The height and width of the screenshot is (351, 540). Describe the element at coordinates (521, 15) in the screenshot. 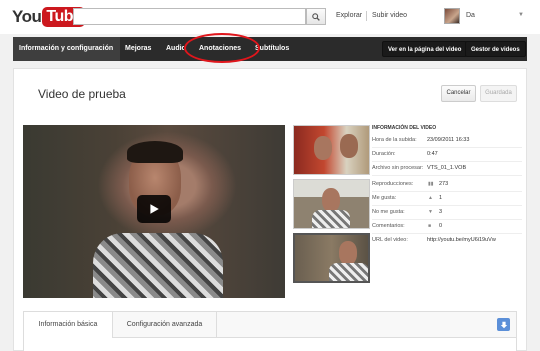

I see `chevron-down-icon: ▼` at that location.